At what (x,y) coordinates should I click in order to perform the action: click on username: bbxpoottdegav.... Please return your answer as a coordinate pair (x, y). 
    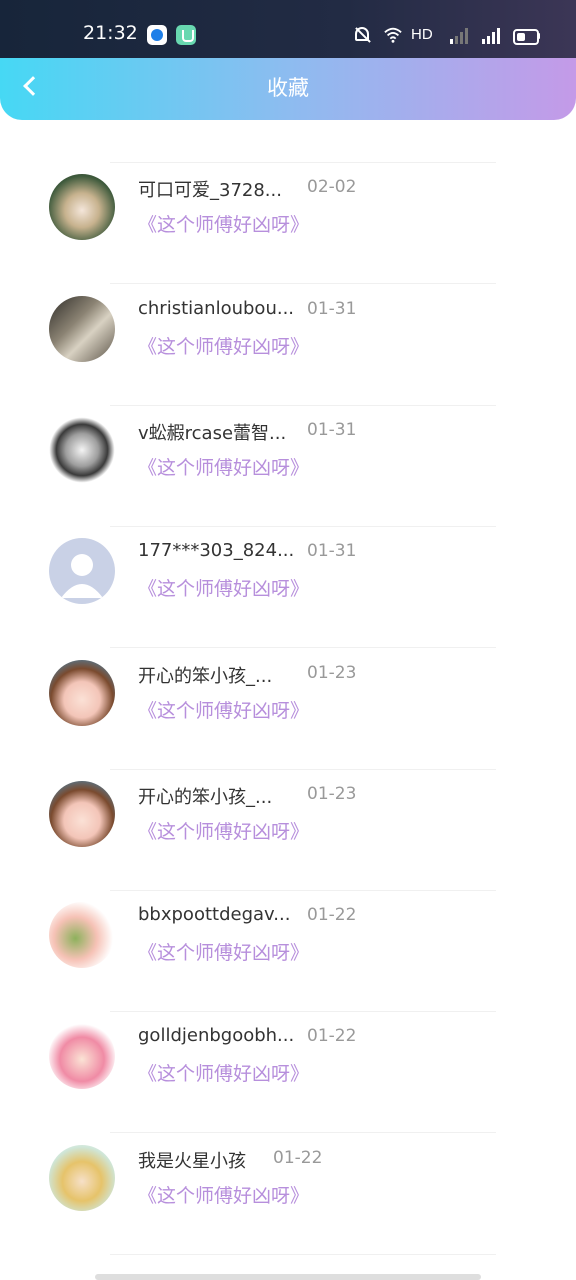
    Looking at the image, I should click on (214, 914).